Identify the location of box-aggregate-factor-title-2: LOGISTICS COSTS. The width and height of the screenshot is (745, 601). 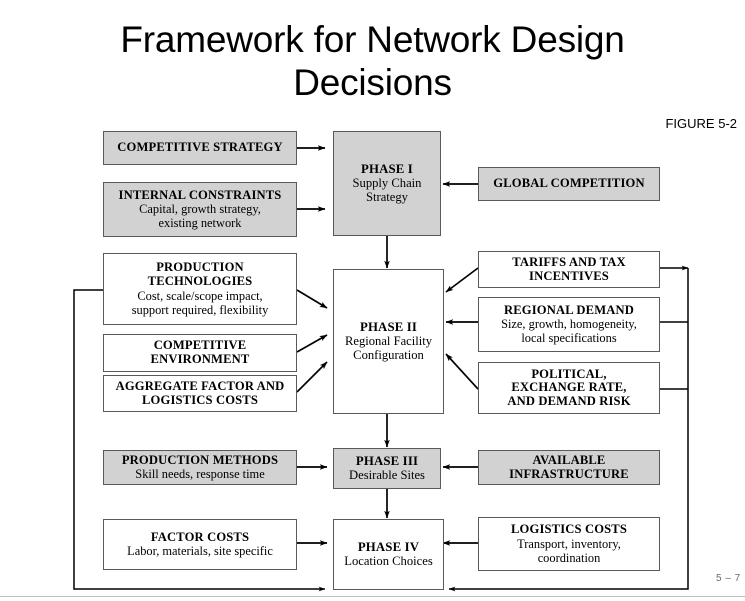
(200, 399).